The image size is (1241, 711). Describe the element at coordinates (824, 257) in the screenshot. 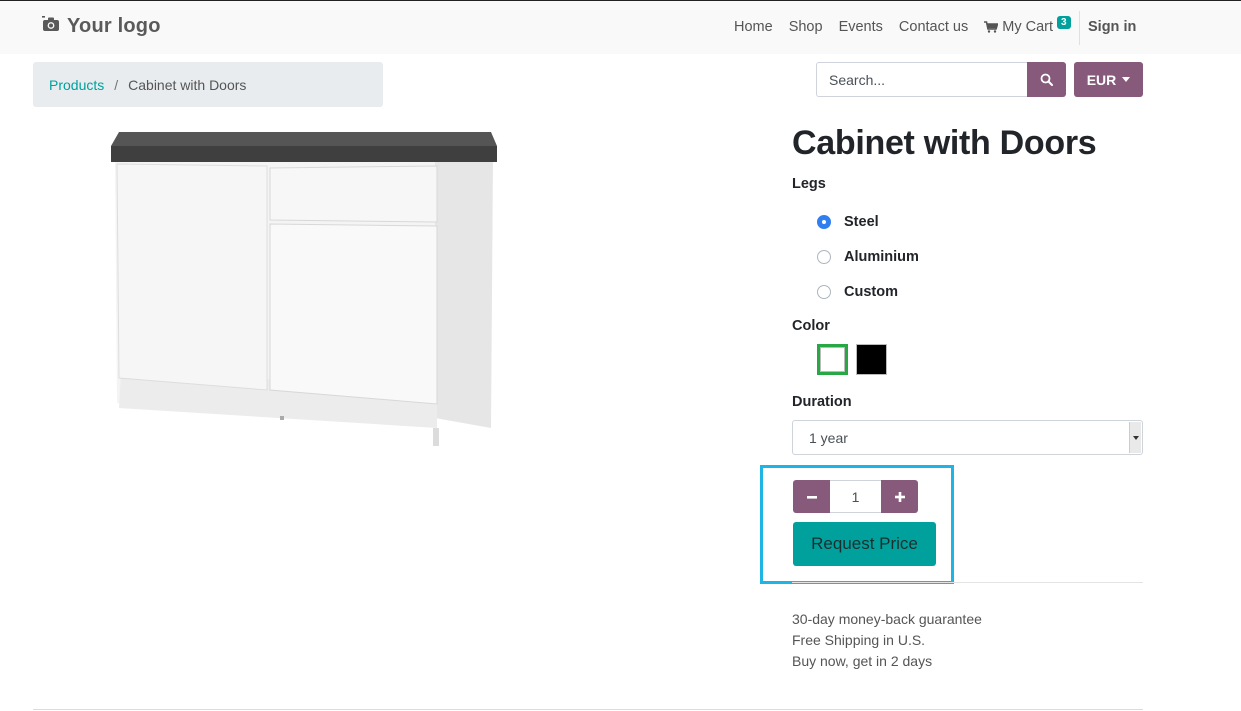

I see `radio-aluminium` at that location.